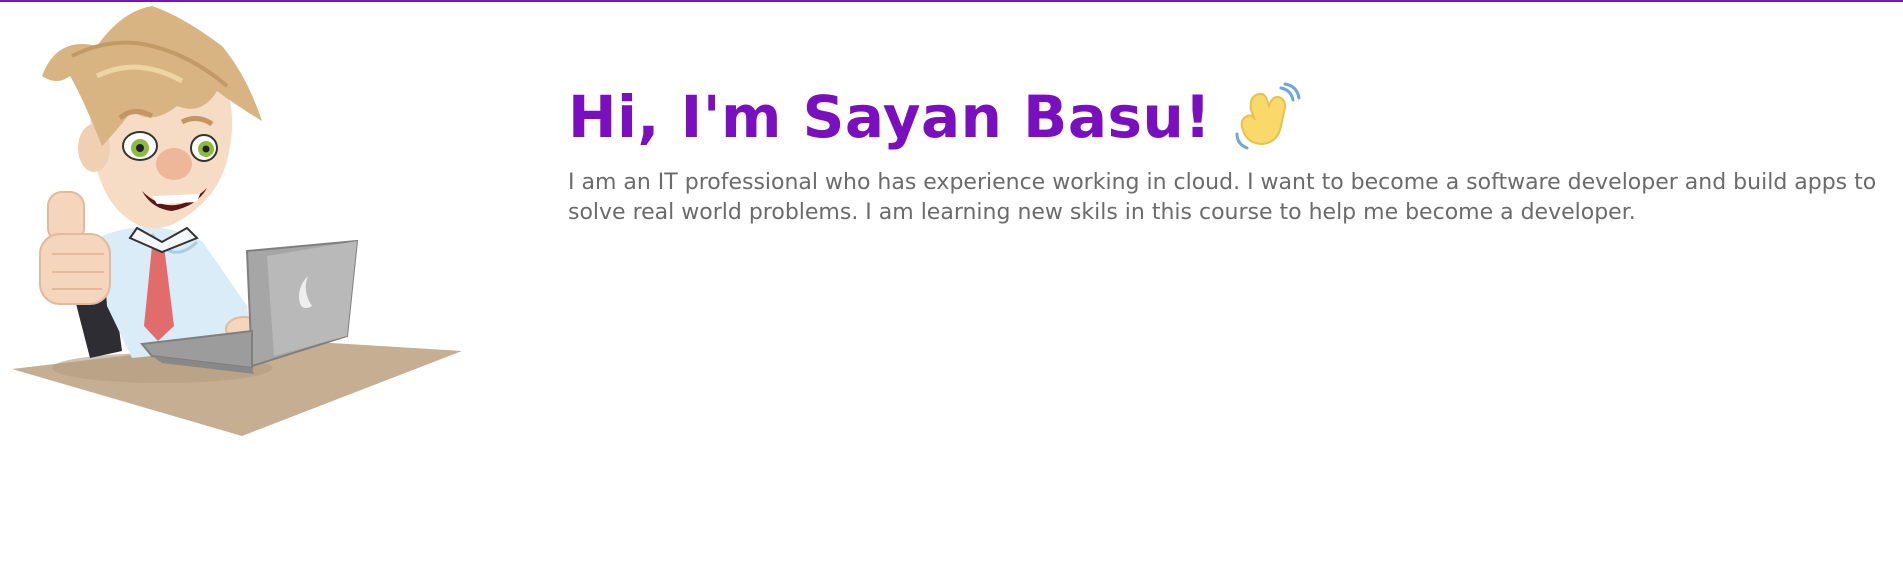 This screenshot has height=573, width=1903. Describe the element at coordinates (1268, 116) in the screenshot. I see `waving-hand-icon` at that location.